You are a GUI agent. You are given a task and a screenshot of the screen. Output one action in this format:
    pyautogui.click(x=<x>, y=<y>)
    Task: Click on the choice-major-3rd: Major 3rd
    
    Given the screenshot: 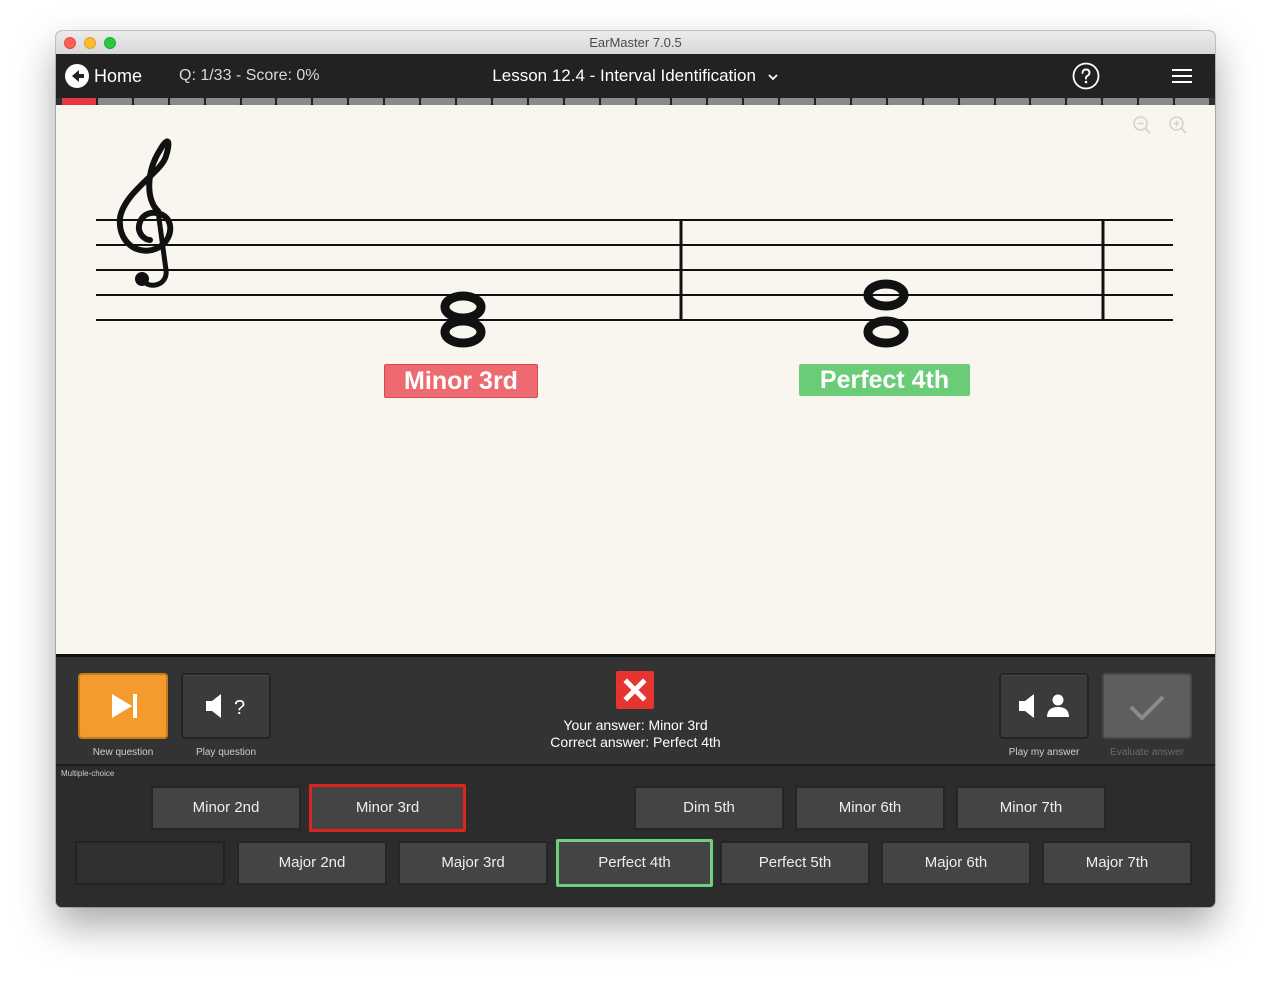 What is the action you would take?
    pyautogui.click(x=473, y=863)
    